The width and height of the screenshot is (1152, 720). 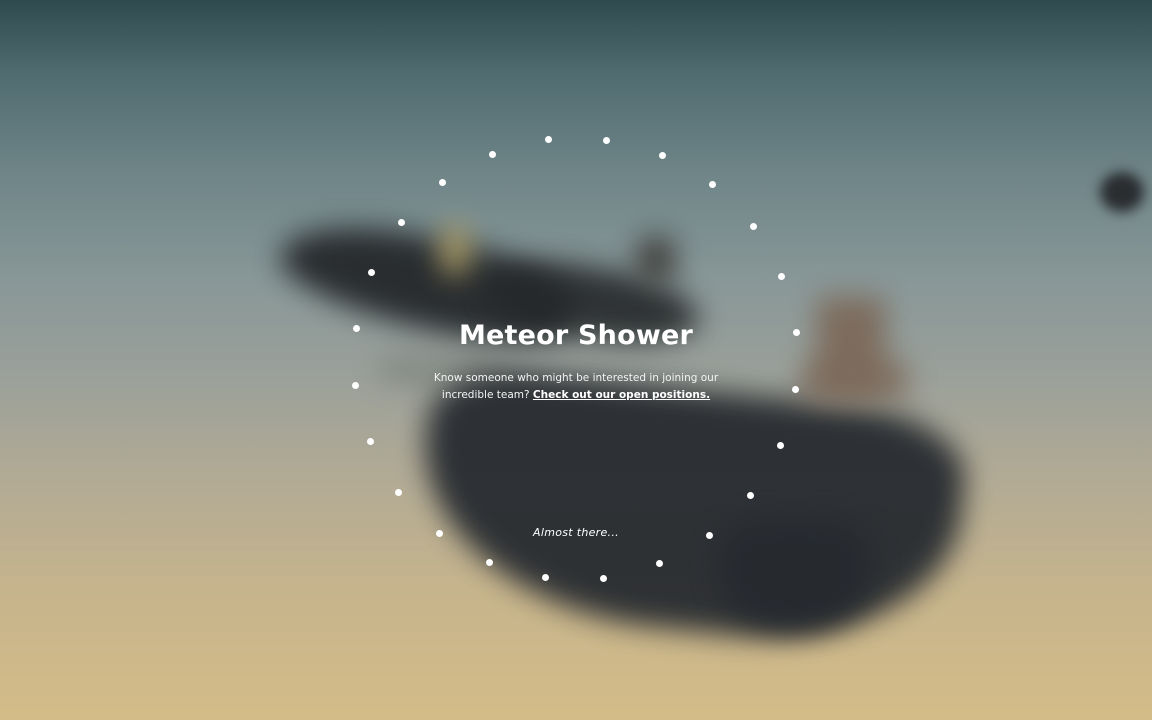 I want to click on background-figure, so click(x=656, y=259).